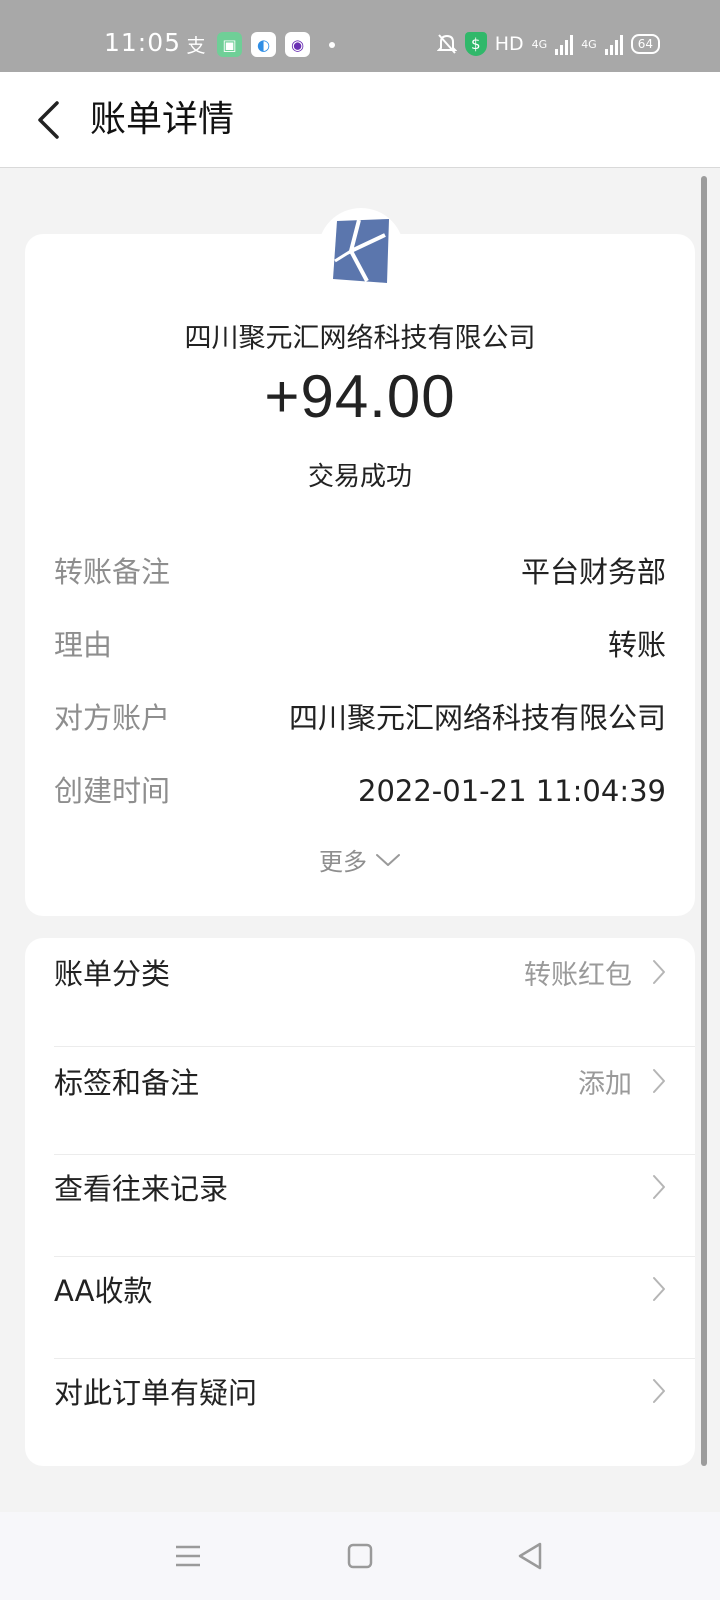  What do you see at coordinates (112, 718) in the screenshot?
I see `detail-label: 对方账户` at bounding box center [112, 718].